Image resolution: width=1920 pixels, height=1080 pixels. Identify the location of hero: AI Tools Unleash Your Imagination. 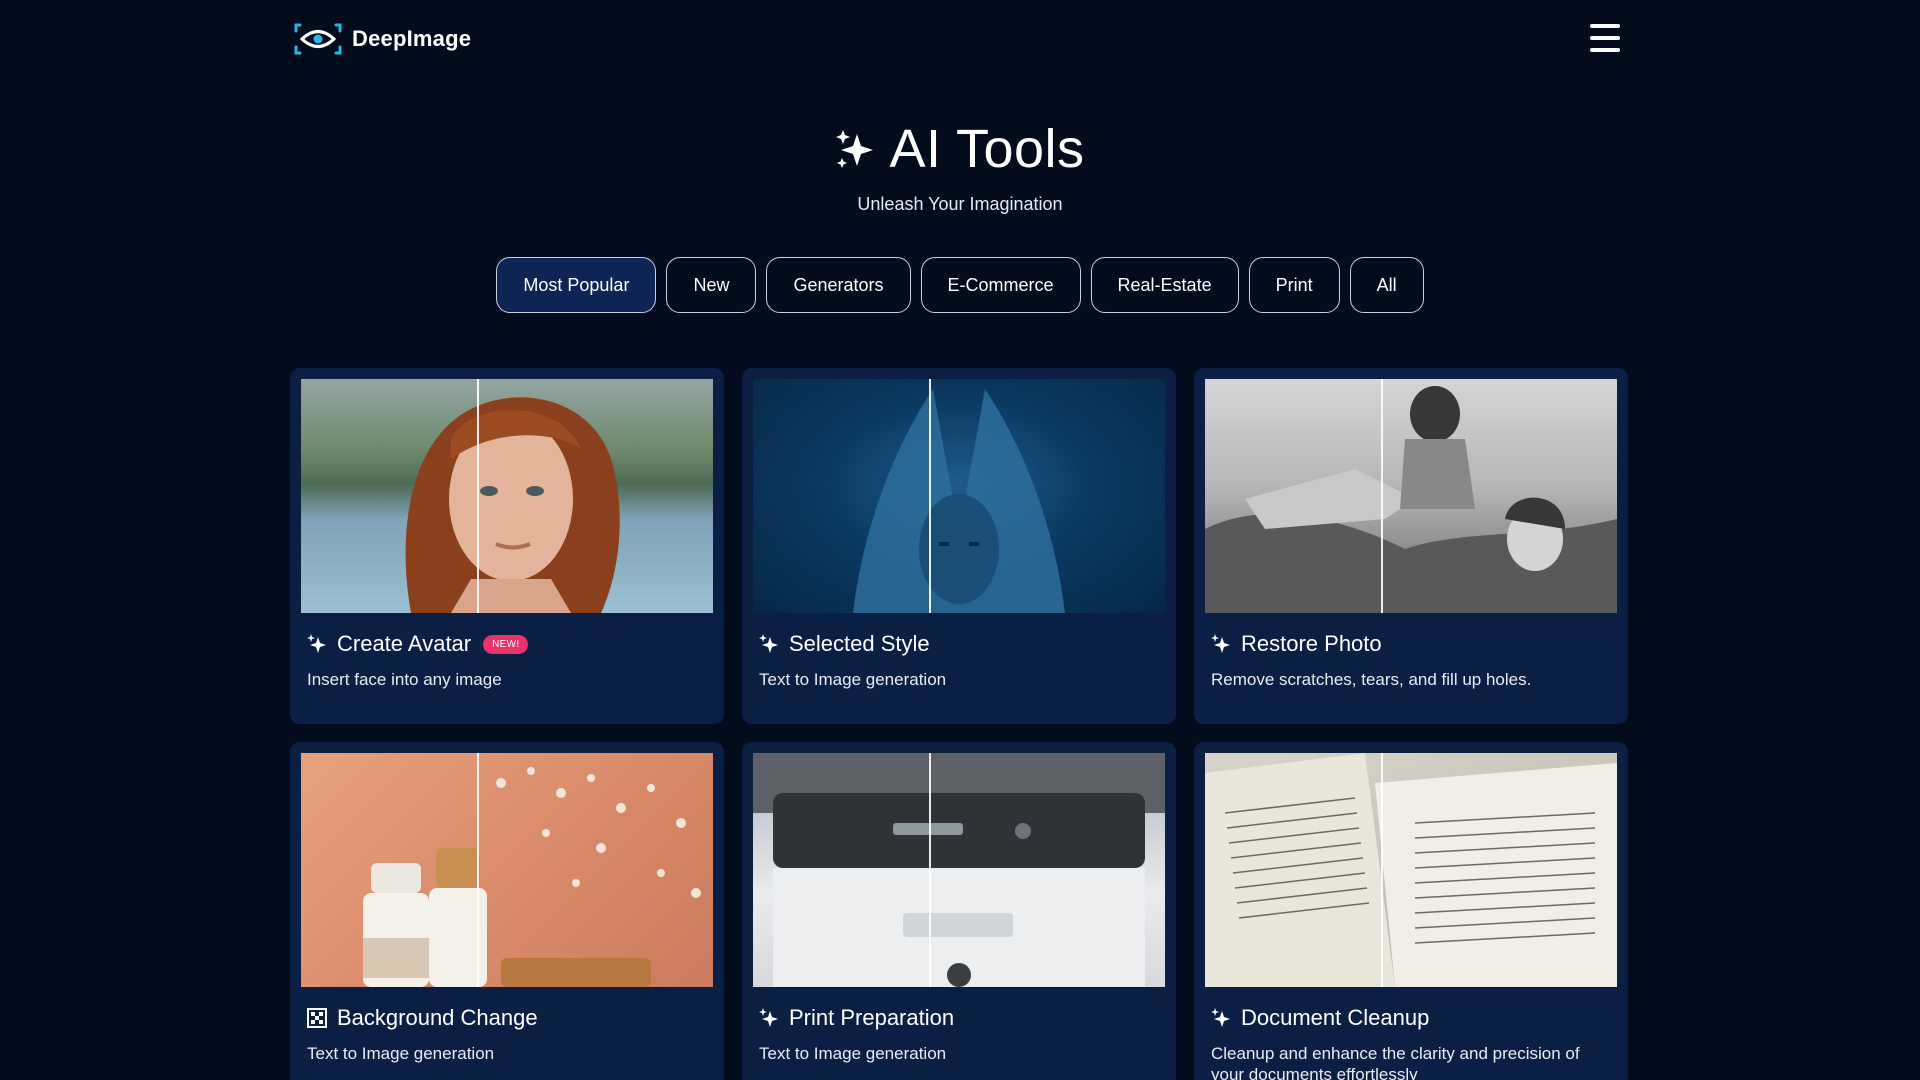
(960, 166).